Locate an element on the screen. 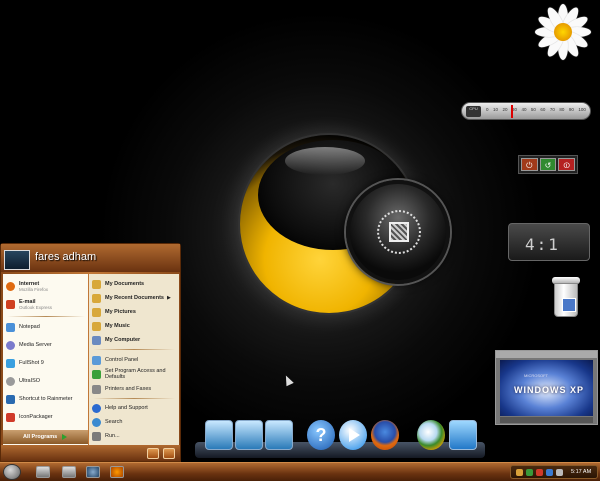  folder-icon is located at coordinates (219, 435).